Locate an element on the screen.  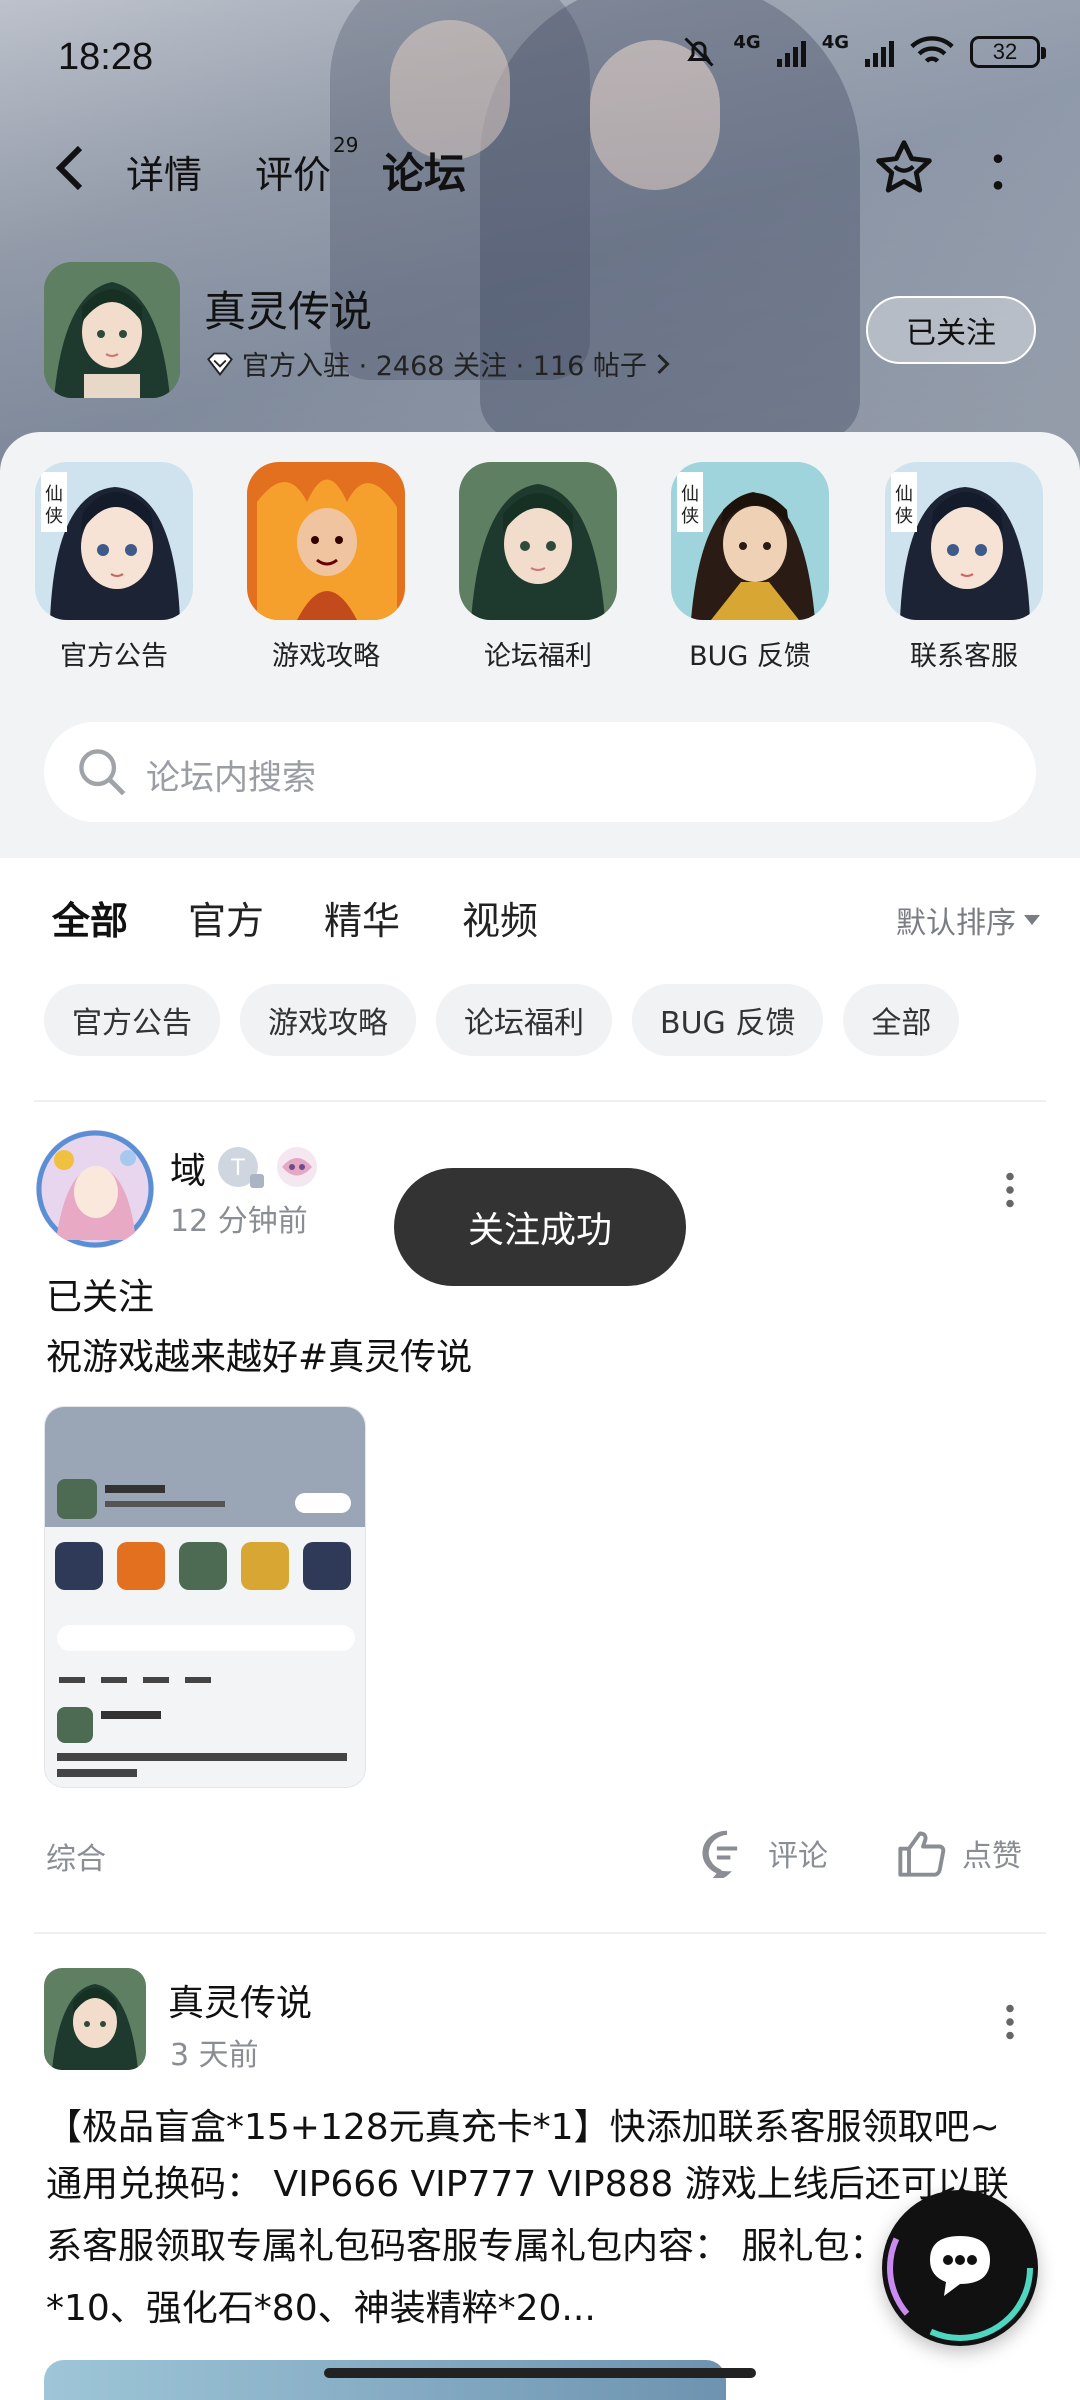
tab-details: 详情 is located at coordinates (164, 171).